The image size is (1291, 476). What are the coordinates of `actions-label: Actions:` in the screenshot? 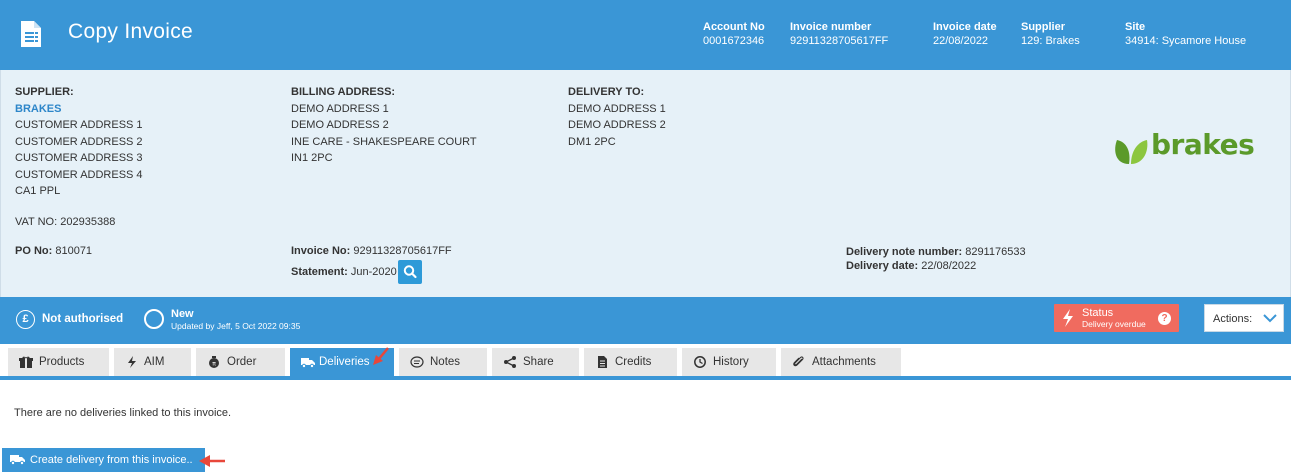 It's located at (1233, 319).